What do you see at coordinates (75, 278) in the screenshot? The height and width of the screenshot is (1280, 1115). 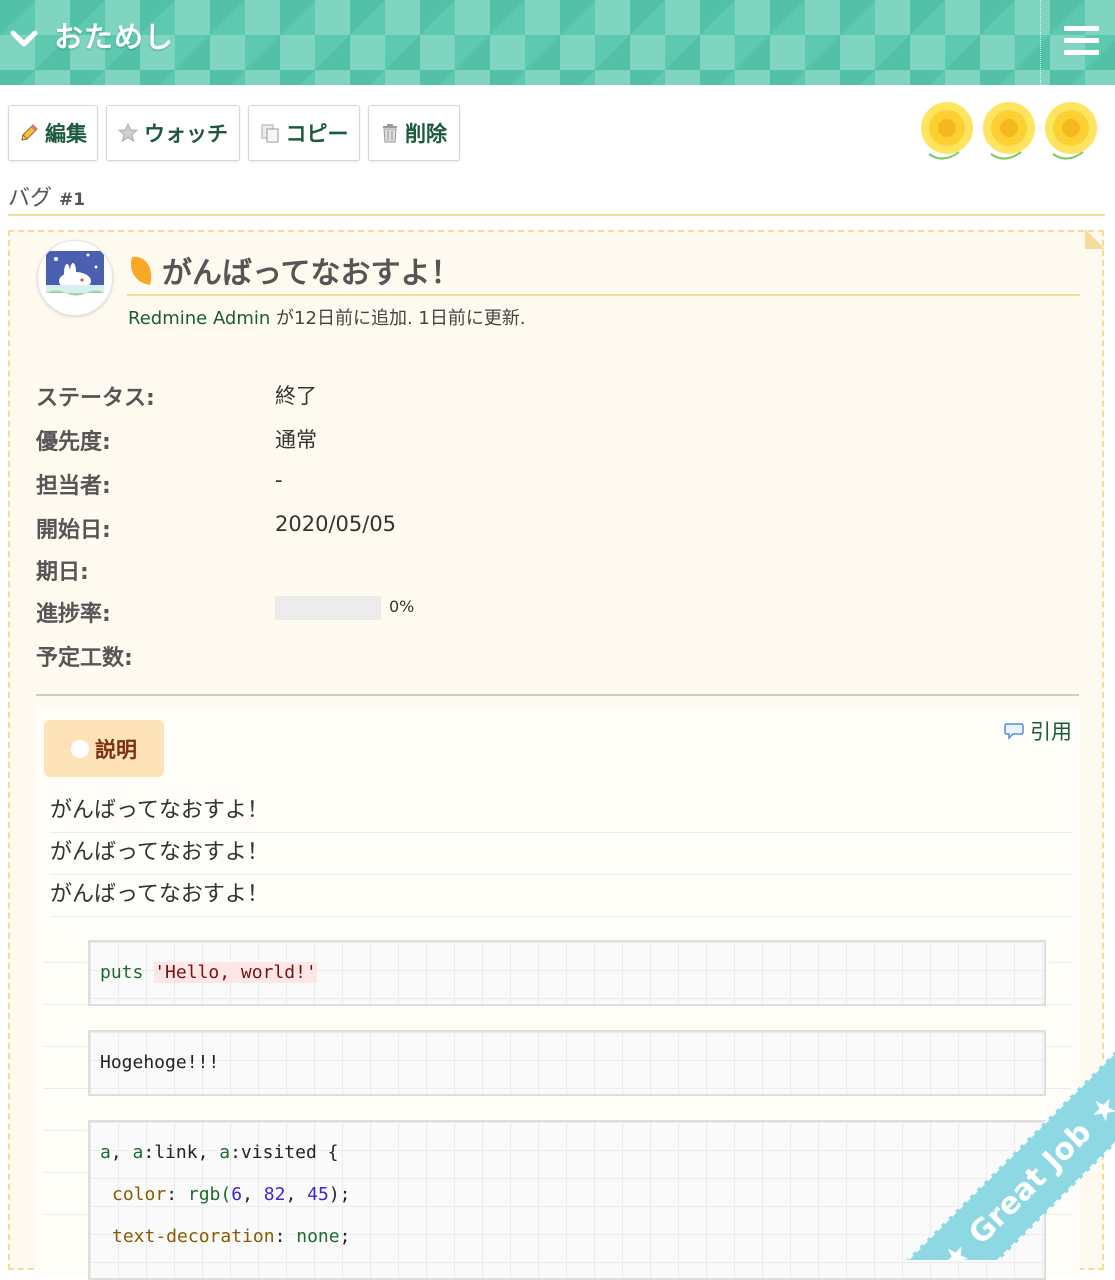 I see `avatar` at bounding box center [75, 278].